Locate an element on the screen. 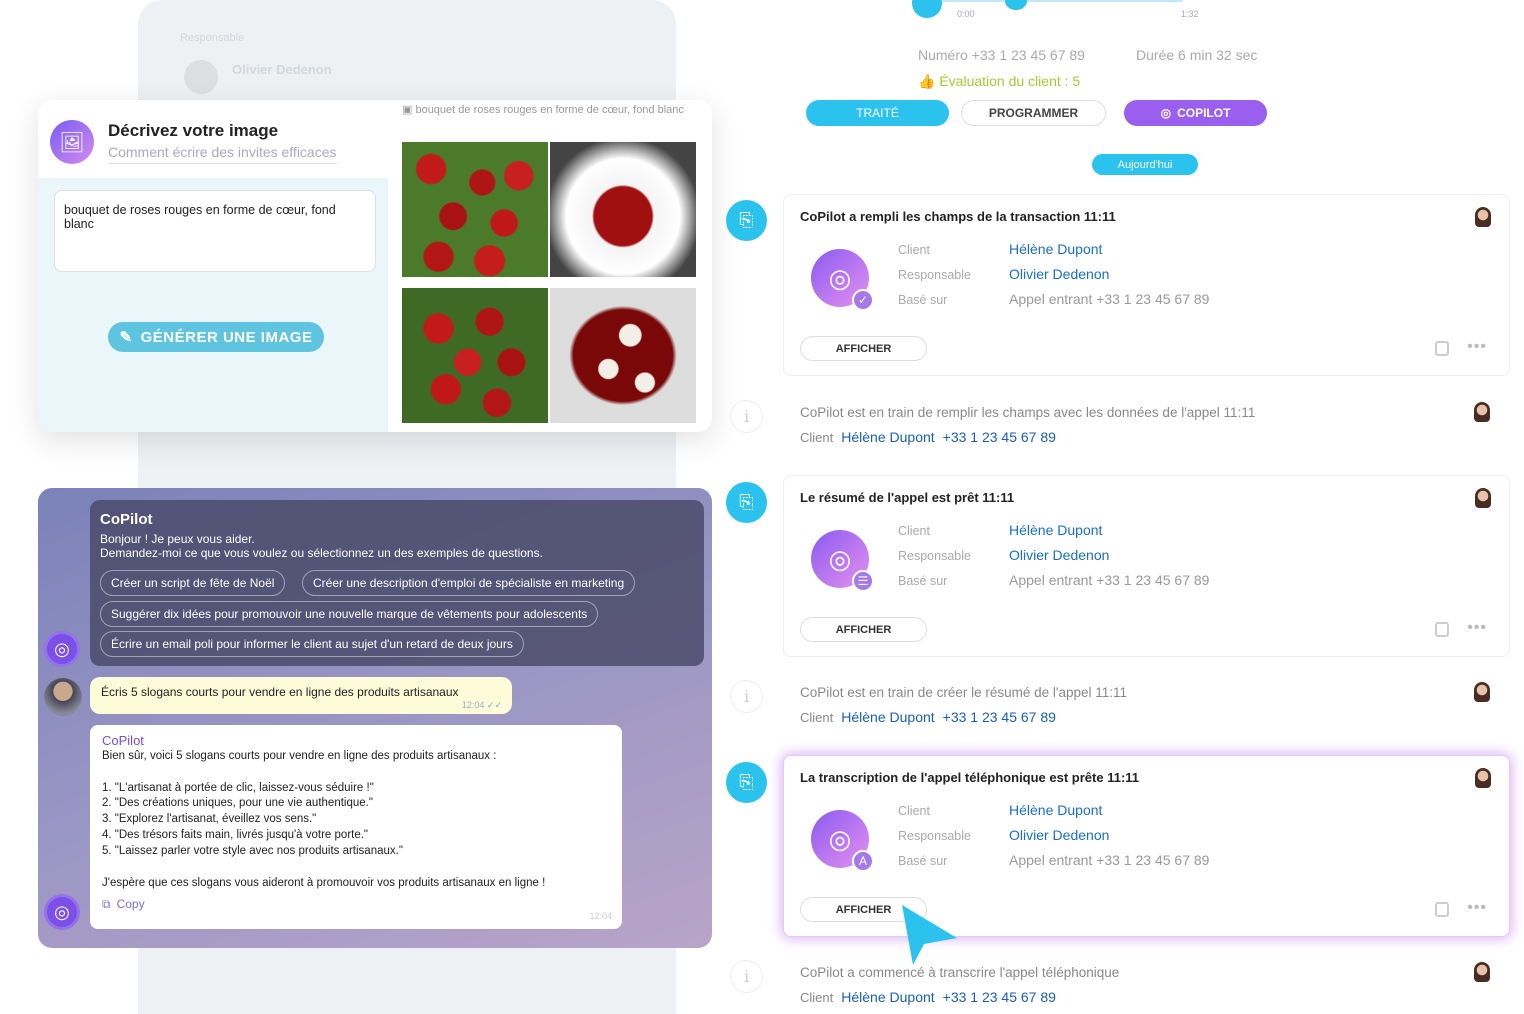 This screenshot has width=1524, height=1014. double-check-icon: ✓✓ is located at coordinates (494, 705).